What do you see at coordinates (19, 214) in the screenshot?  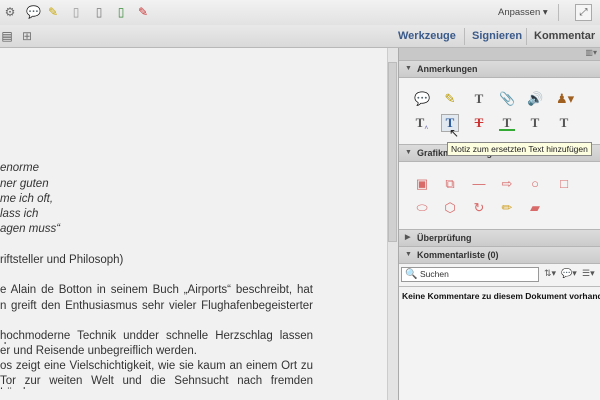 I see `text-line: lass ich` at bounding box center [19, 214].